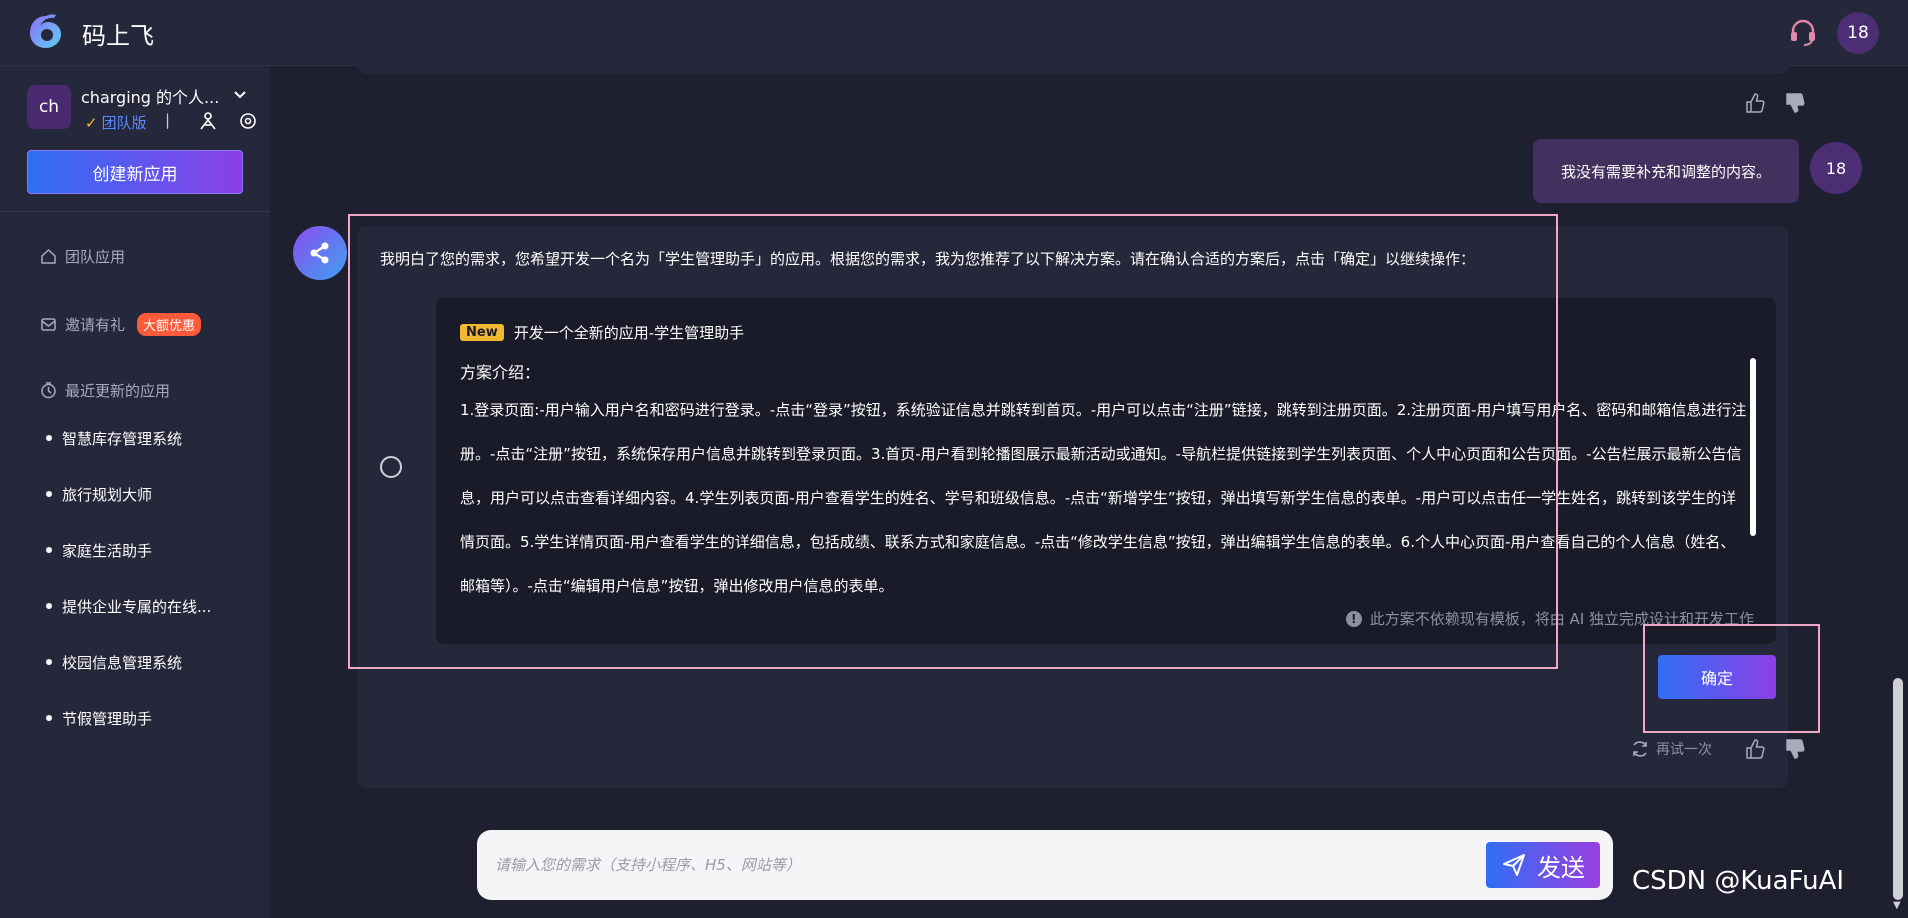 The width and height of the screenshot is (1908, 918). I want to click on paper-plane-icon, so click(1514, 865).